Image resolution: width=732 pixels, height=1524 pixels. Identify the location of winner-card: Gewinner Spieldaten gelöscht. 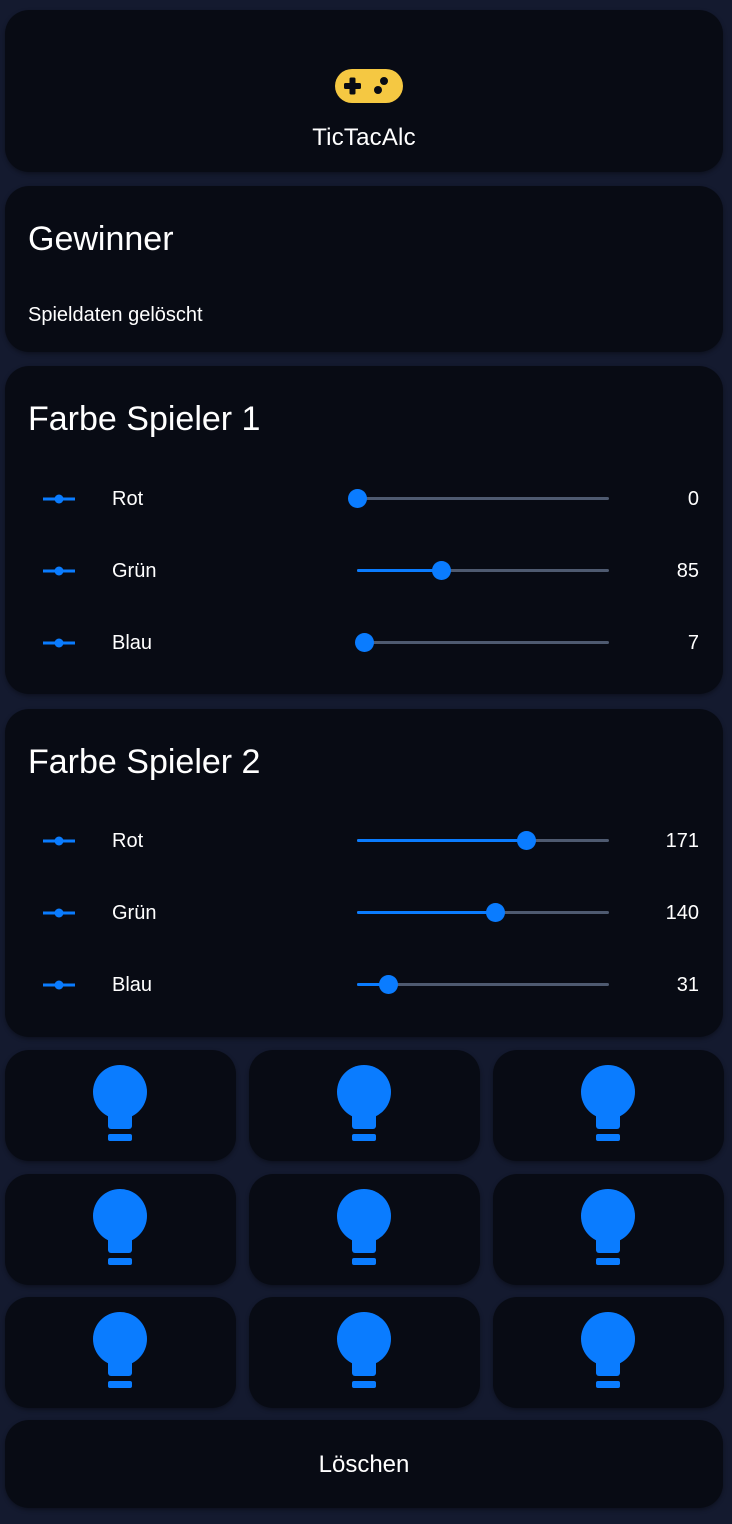
(364, 269).